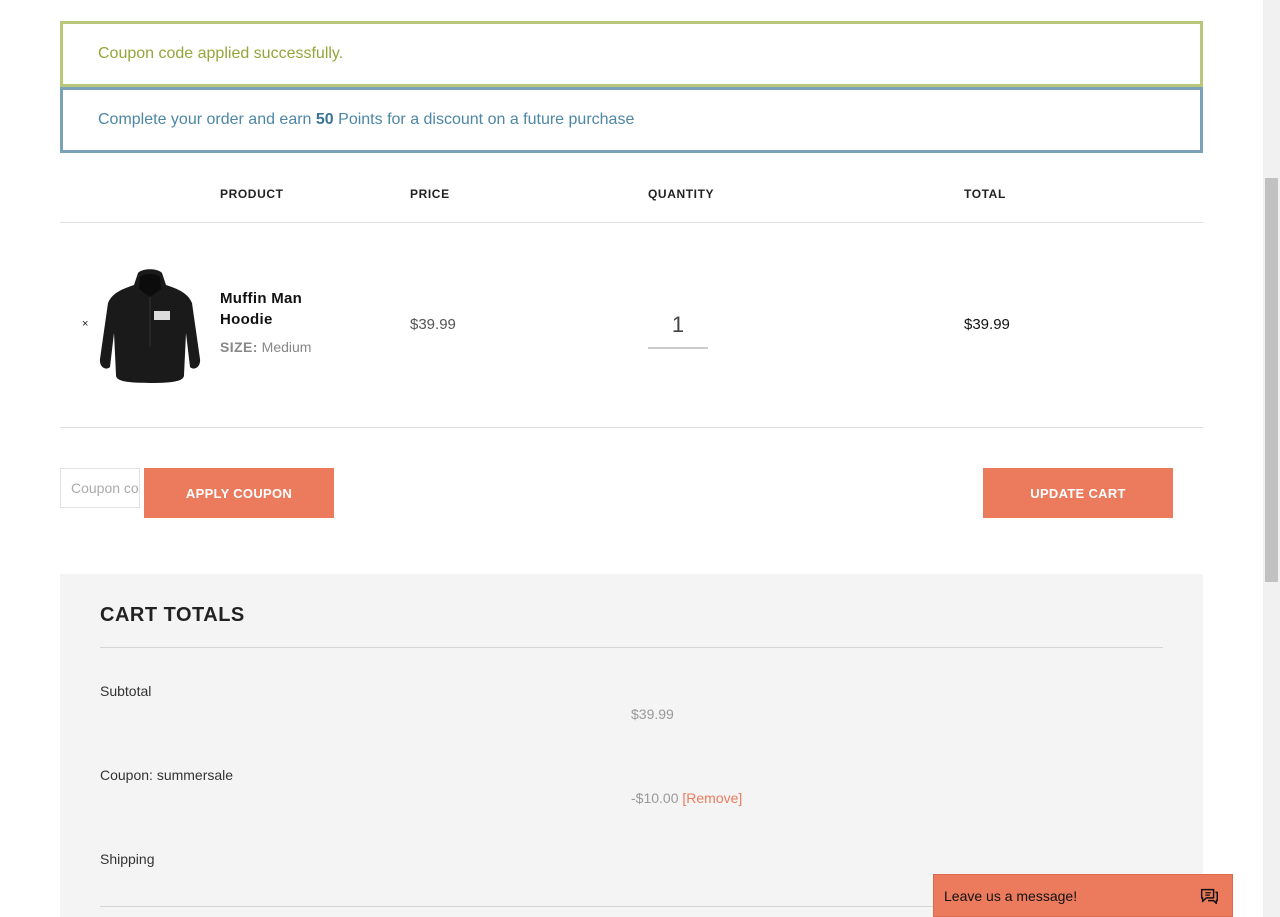 Image resolution: width=1280 pixels, height=917 pixels. What do you see at coordinates (985, 194) in the screenshot?
I see `header-total: TOTAL` at bounding box center [985, 194].